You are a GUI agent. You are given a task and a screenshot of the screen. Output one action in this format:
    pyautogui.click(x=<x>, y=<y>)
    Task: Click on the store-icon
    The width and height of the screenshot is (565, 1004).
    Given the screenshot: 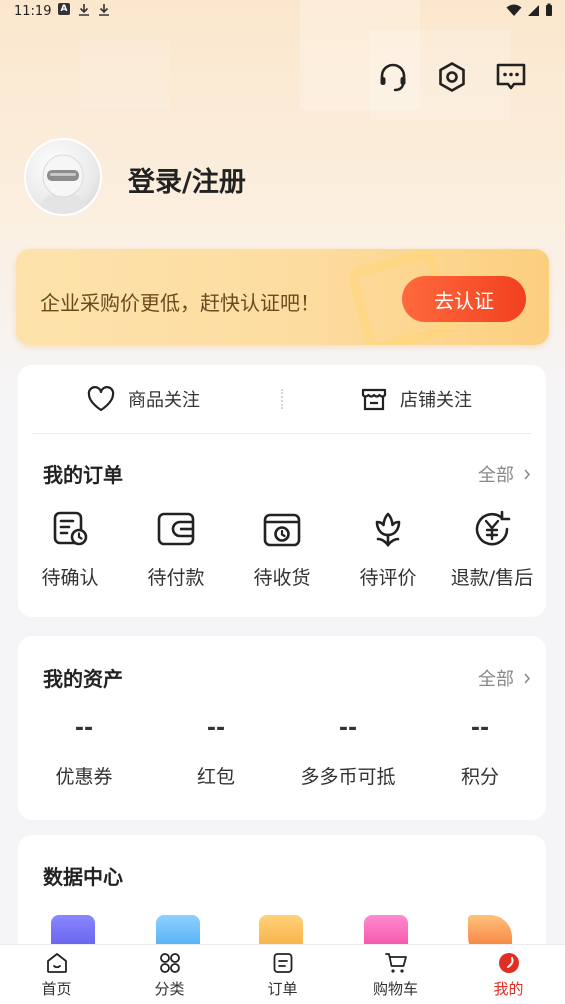 What is the action you would take?
    pyautogui.click(x=374, y=399)
    